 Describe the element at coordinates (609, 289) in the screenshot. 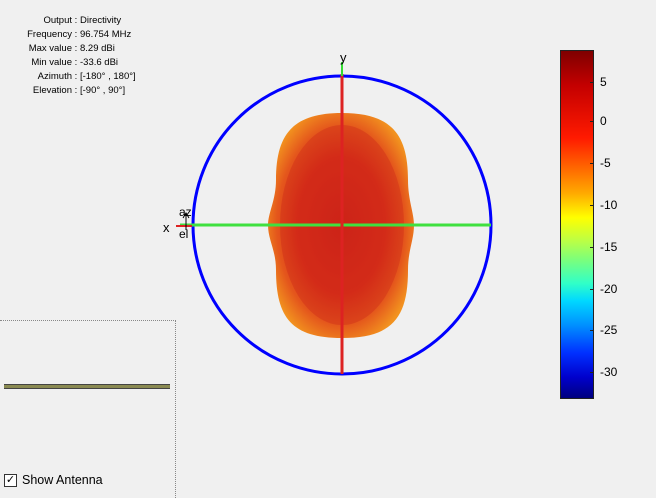

I see `colorbar-tick-label: -20` at that location.